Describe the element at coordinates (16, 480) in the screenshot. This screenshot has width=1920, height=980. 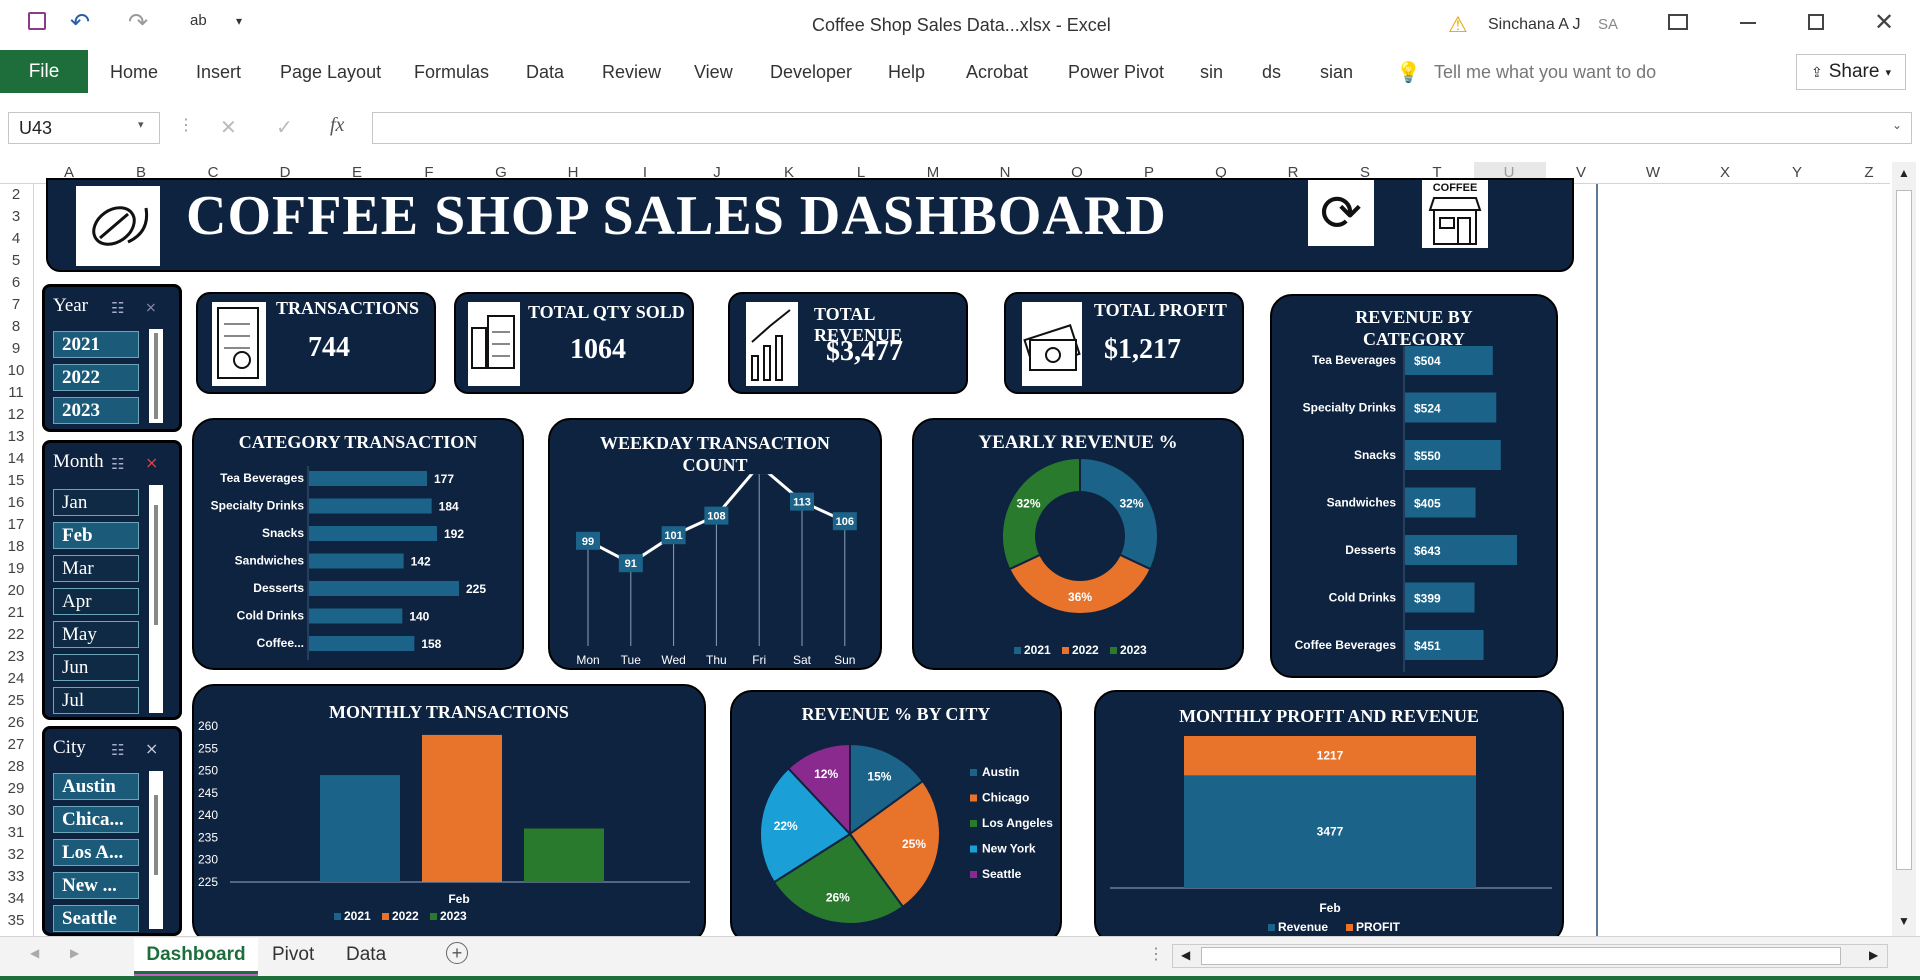
I see `row-header: 15` at that location.